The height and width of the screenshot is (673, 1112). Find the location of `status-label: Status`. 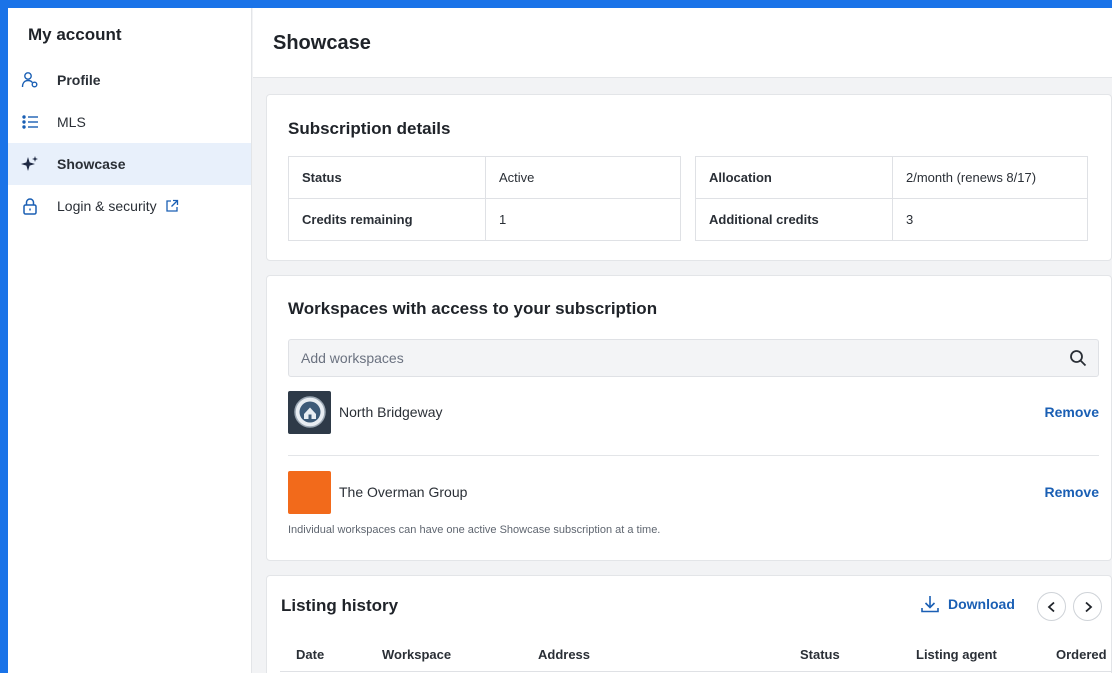

status-label: Status is located at coordinates (387, 177).